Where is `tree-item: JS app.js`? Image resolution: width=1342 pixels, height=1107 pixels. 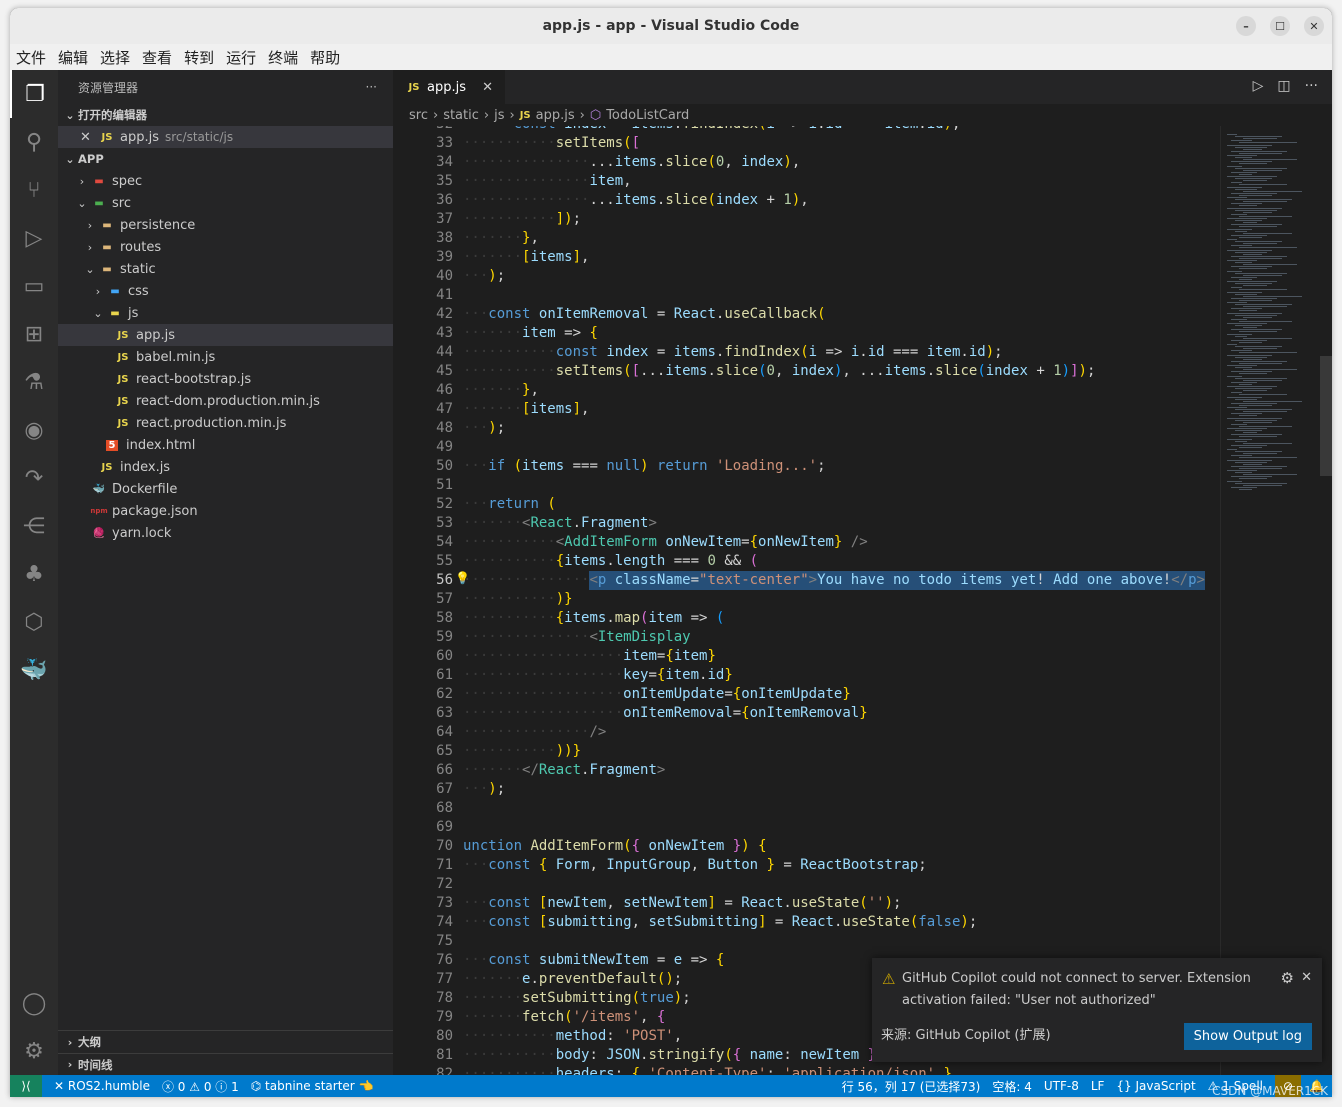
tree-item: JS app.js is located at coordinates (225, 335).